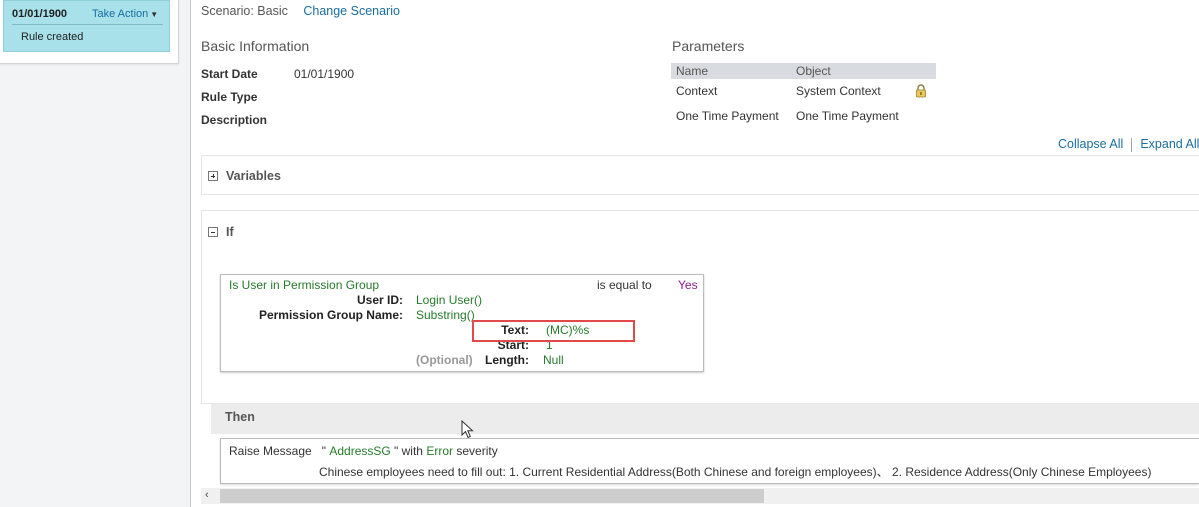 This screenshot has height=507, width=1199. What do you see at coordinates (304, 285) in the screenshot?
I see `function-name: Is User in Permission Group` at bounding box center [304, 285].